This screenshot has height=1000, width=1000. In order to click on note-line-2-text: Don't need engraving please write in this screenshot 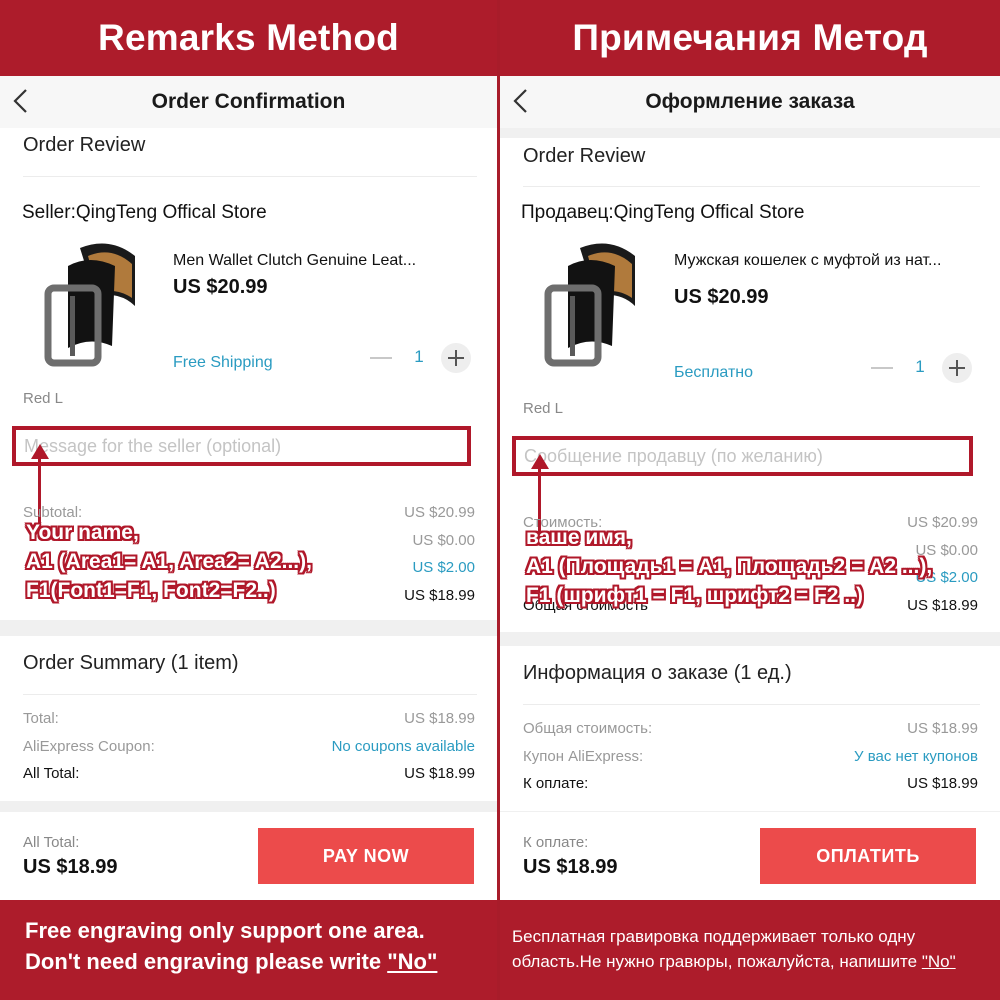, I will do `click(206, 961)`.